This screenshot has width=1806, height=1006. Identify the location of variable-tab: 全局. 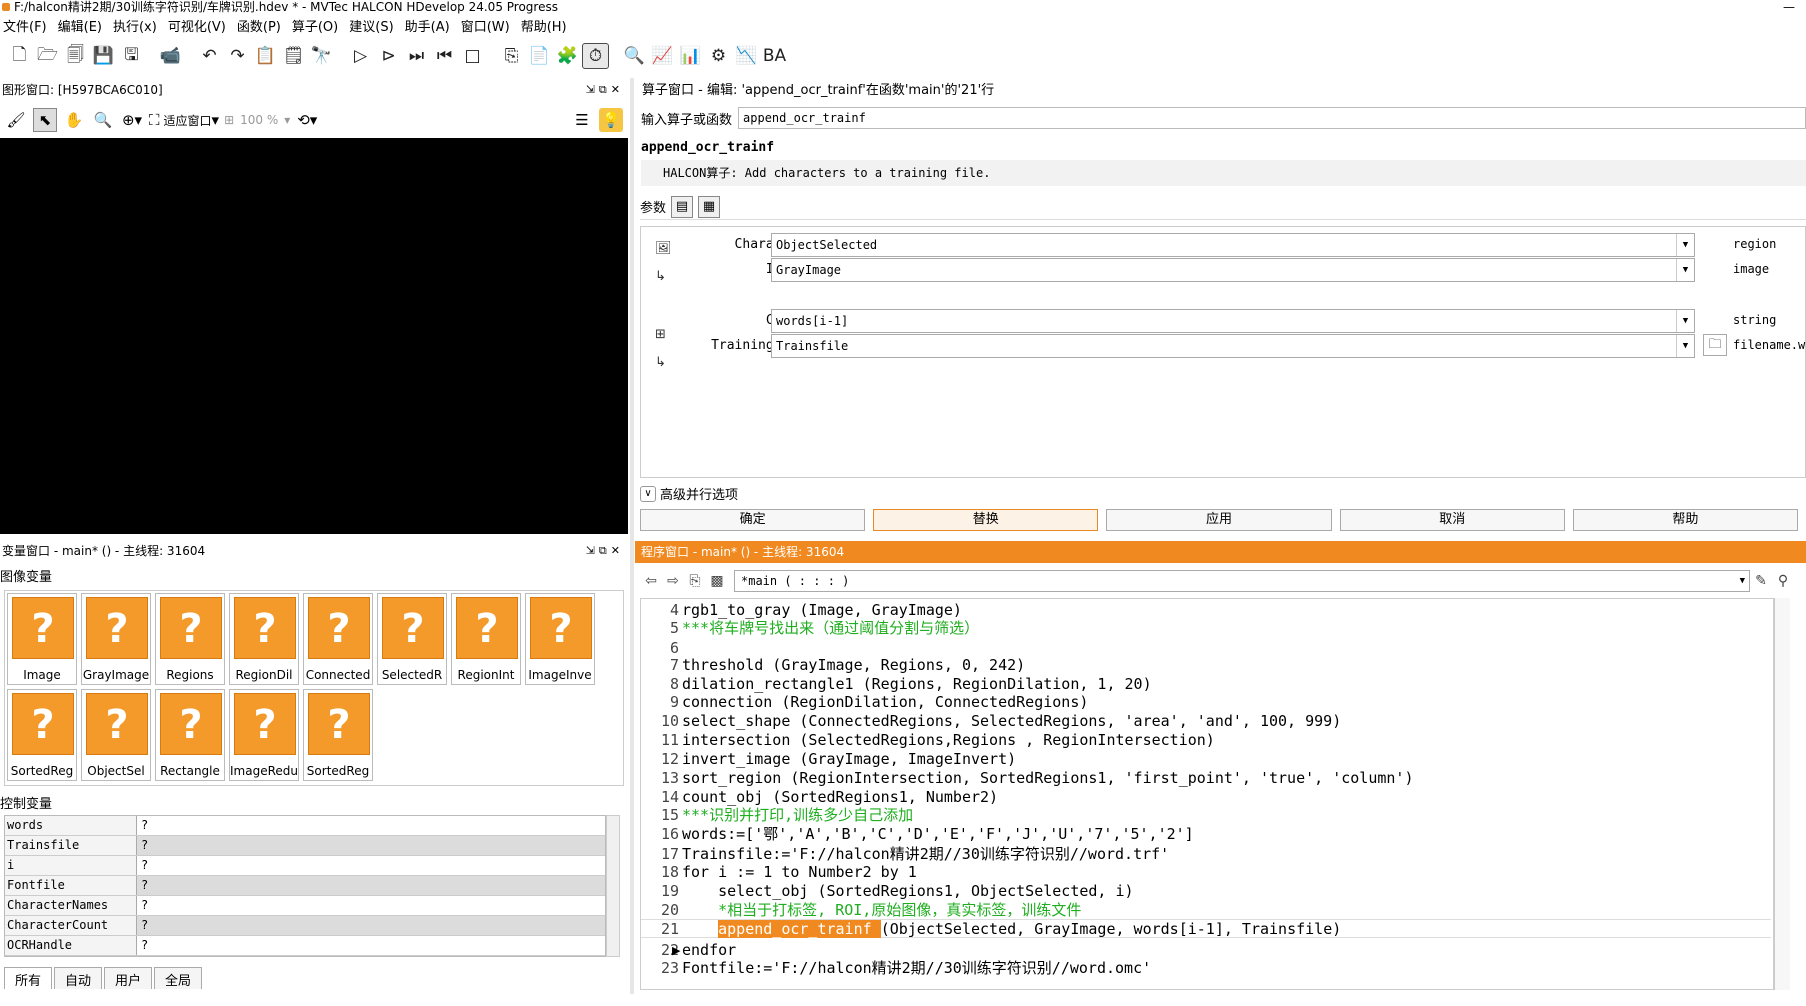
(178, 978).